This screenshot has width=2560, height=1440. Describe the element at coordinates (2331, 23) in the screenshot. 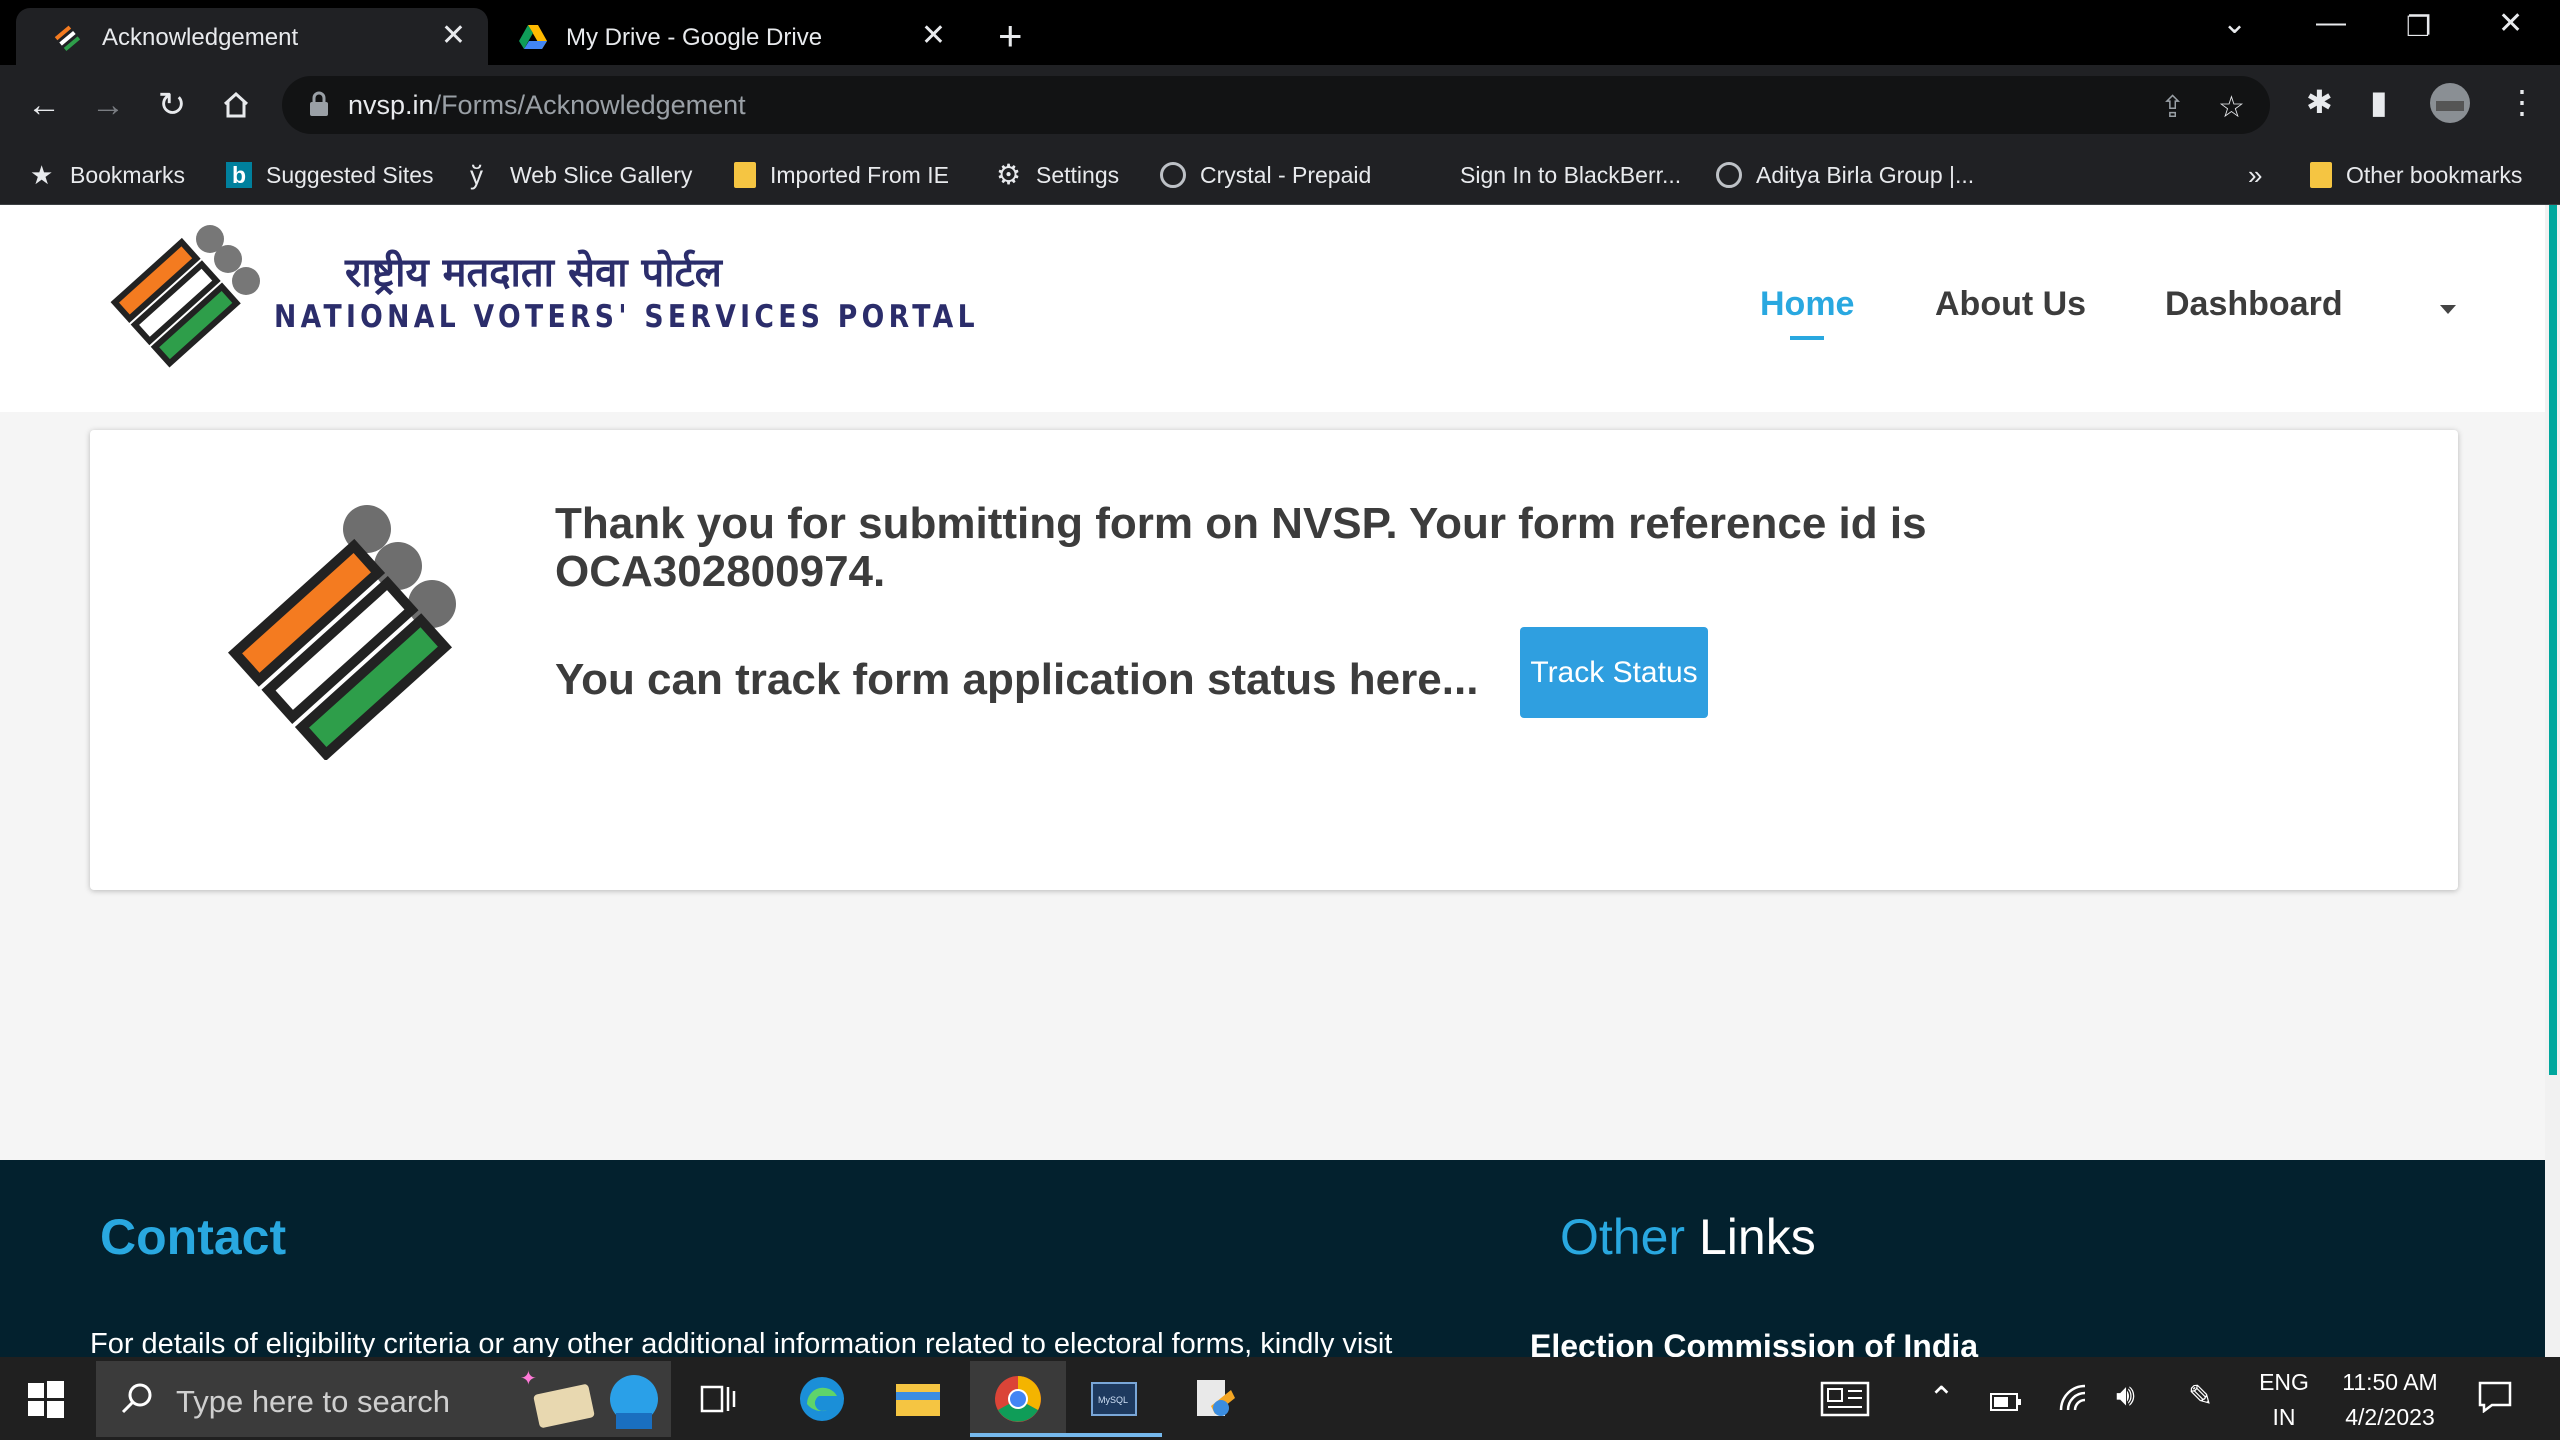

I see `minimize-icon: —` at that location.